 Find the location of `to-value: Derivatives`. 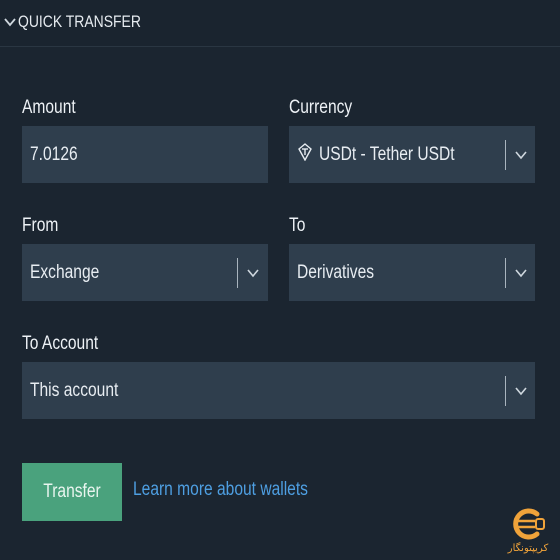

to-value: Derivatives is located at coordinates (336, 272).